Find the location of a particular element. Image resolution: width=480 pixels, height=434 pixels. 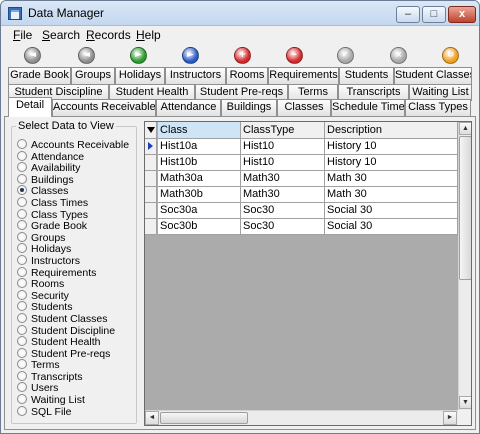

option-buildings: Buildings is located at coordinates (73, 179).